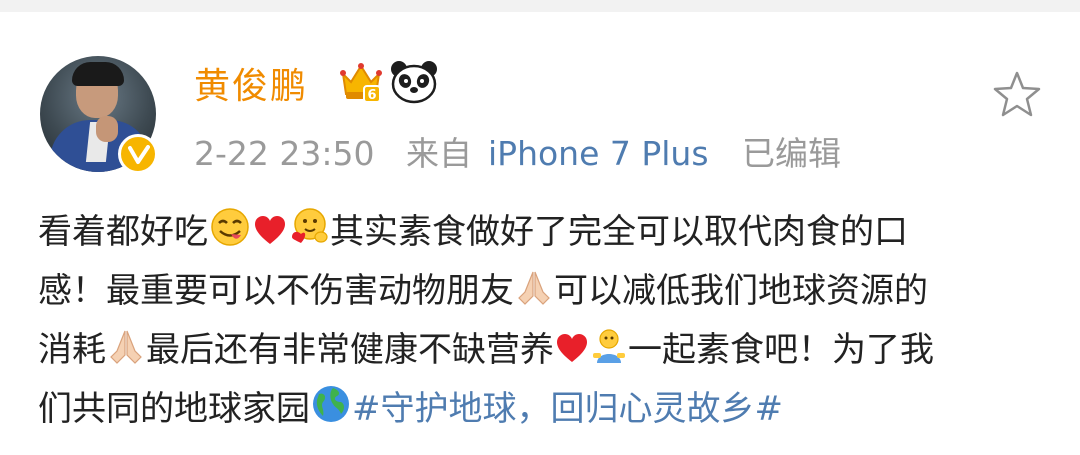 The height and width of the screenshot is (455, 1080). What do you see at coordinates (361, 84) in the screenshot?
I see `member-crown-icon: 6` at bounding box center [361, 84].